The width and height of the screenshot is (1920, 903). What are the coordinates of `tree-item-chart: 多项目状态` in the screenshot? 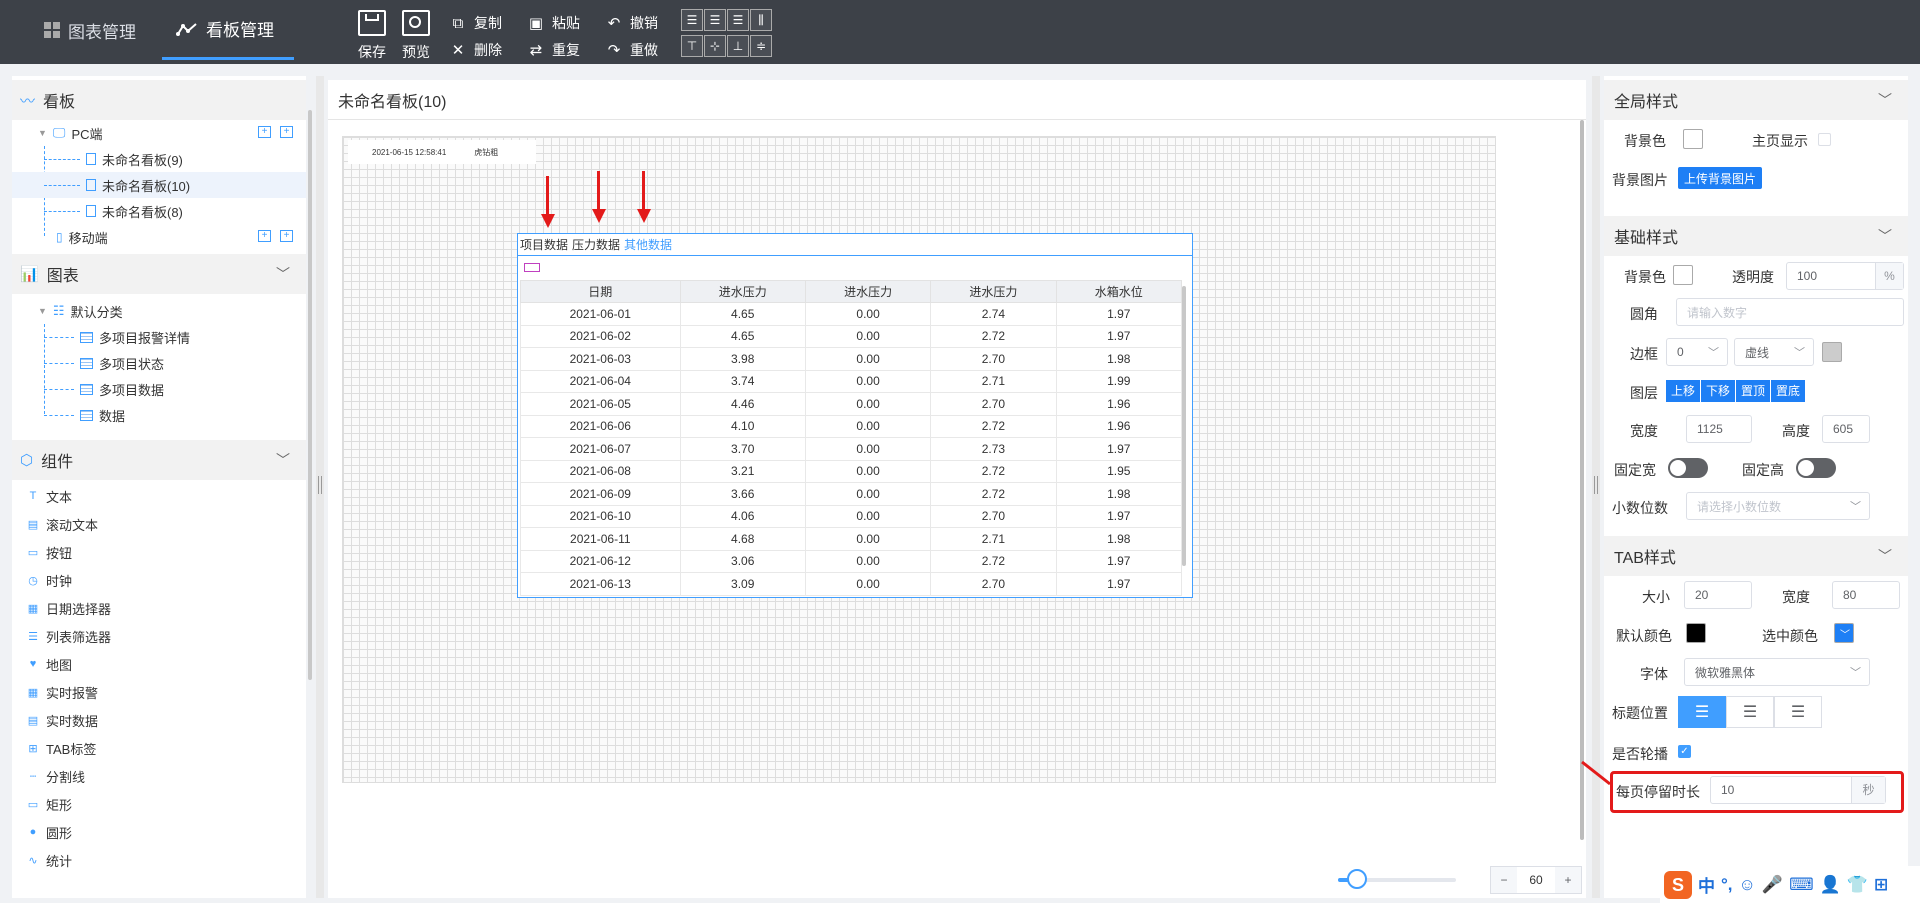 It's located at (159, 363).